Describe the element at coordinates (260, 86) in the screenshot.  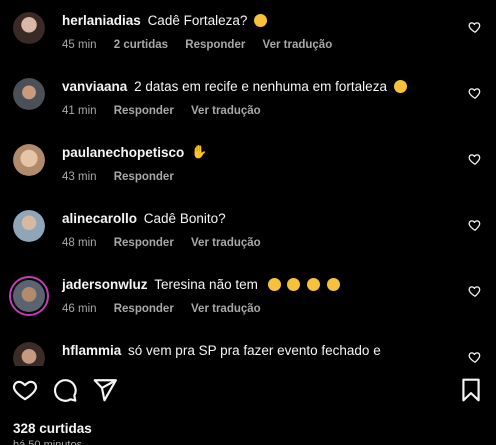
I see `comment-text: 2 datas em recife e nenhuma em fortaleza` at that location.